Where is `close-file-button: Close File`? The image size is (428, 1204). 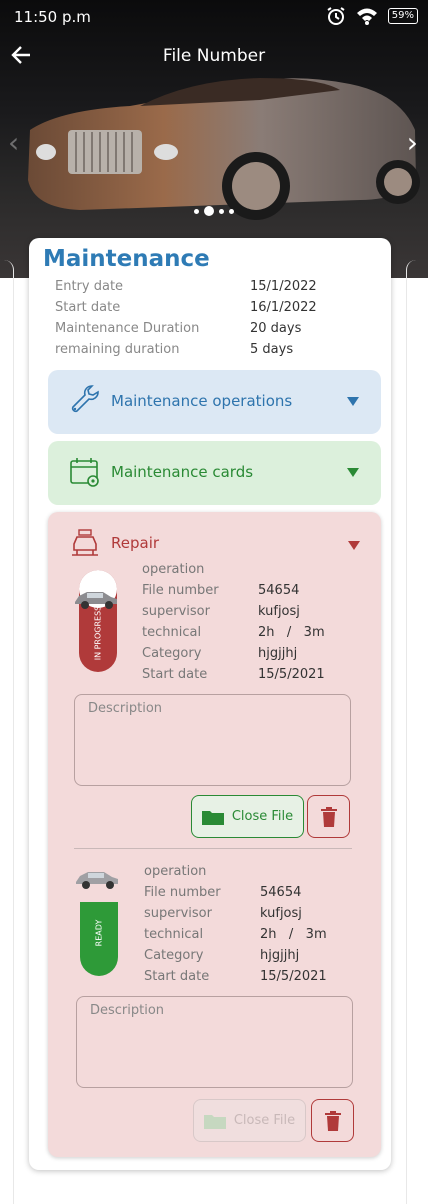 close-file-button: Close File is located at coordinates (247, 816).